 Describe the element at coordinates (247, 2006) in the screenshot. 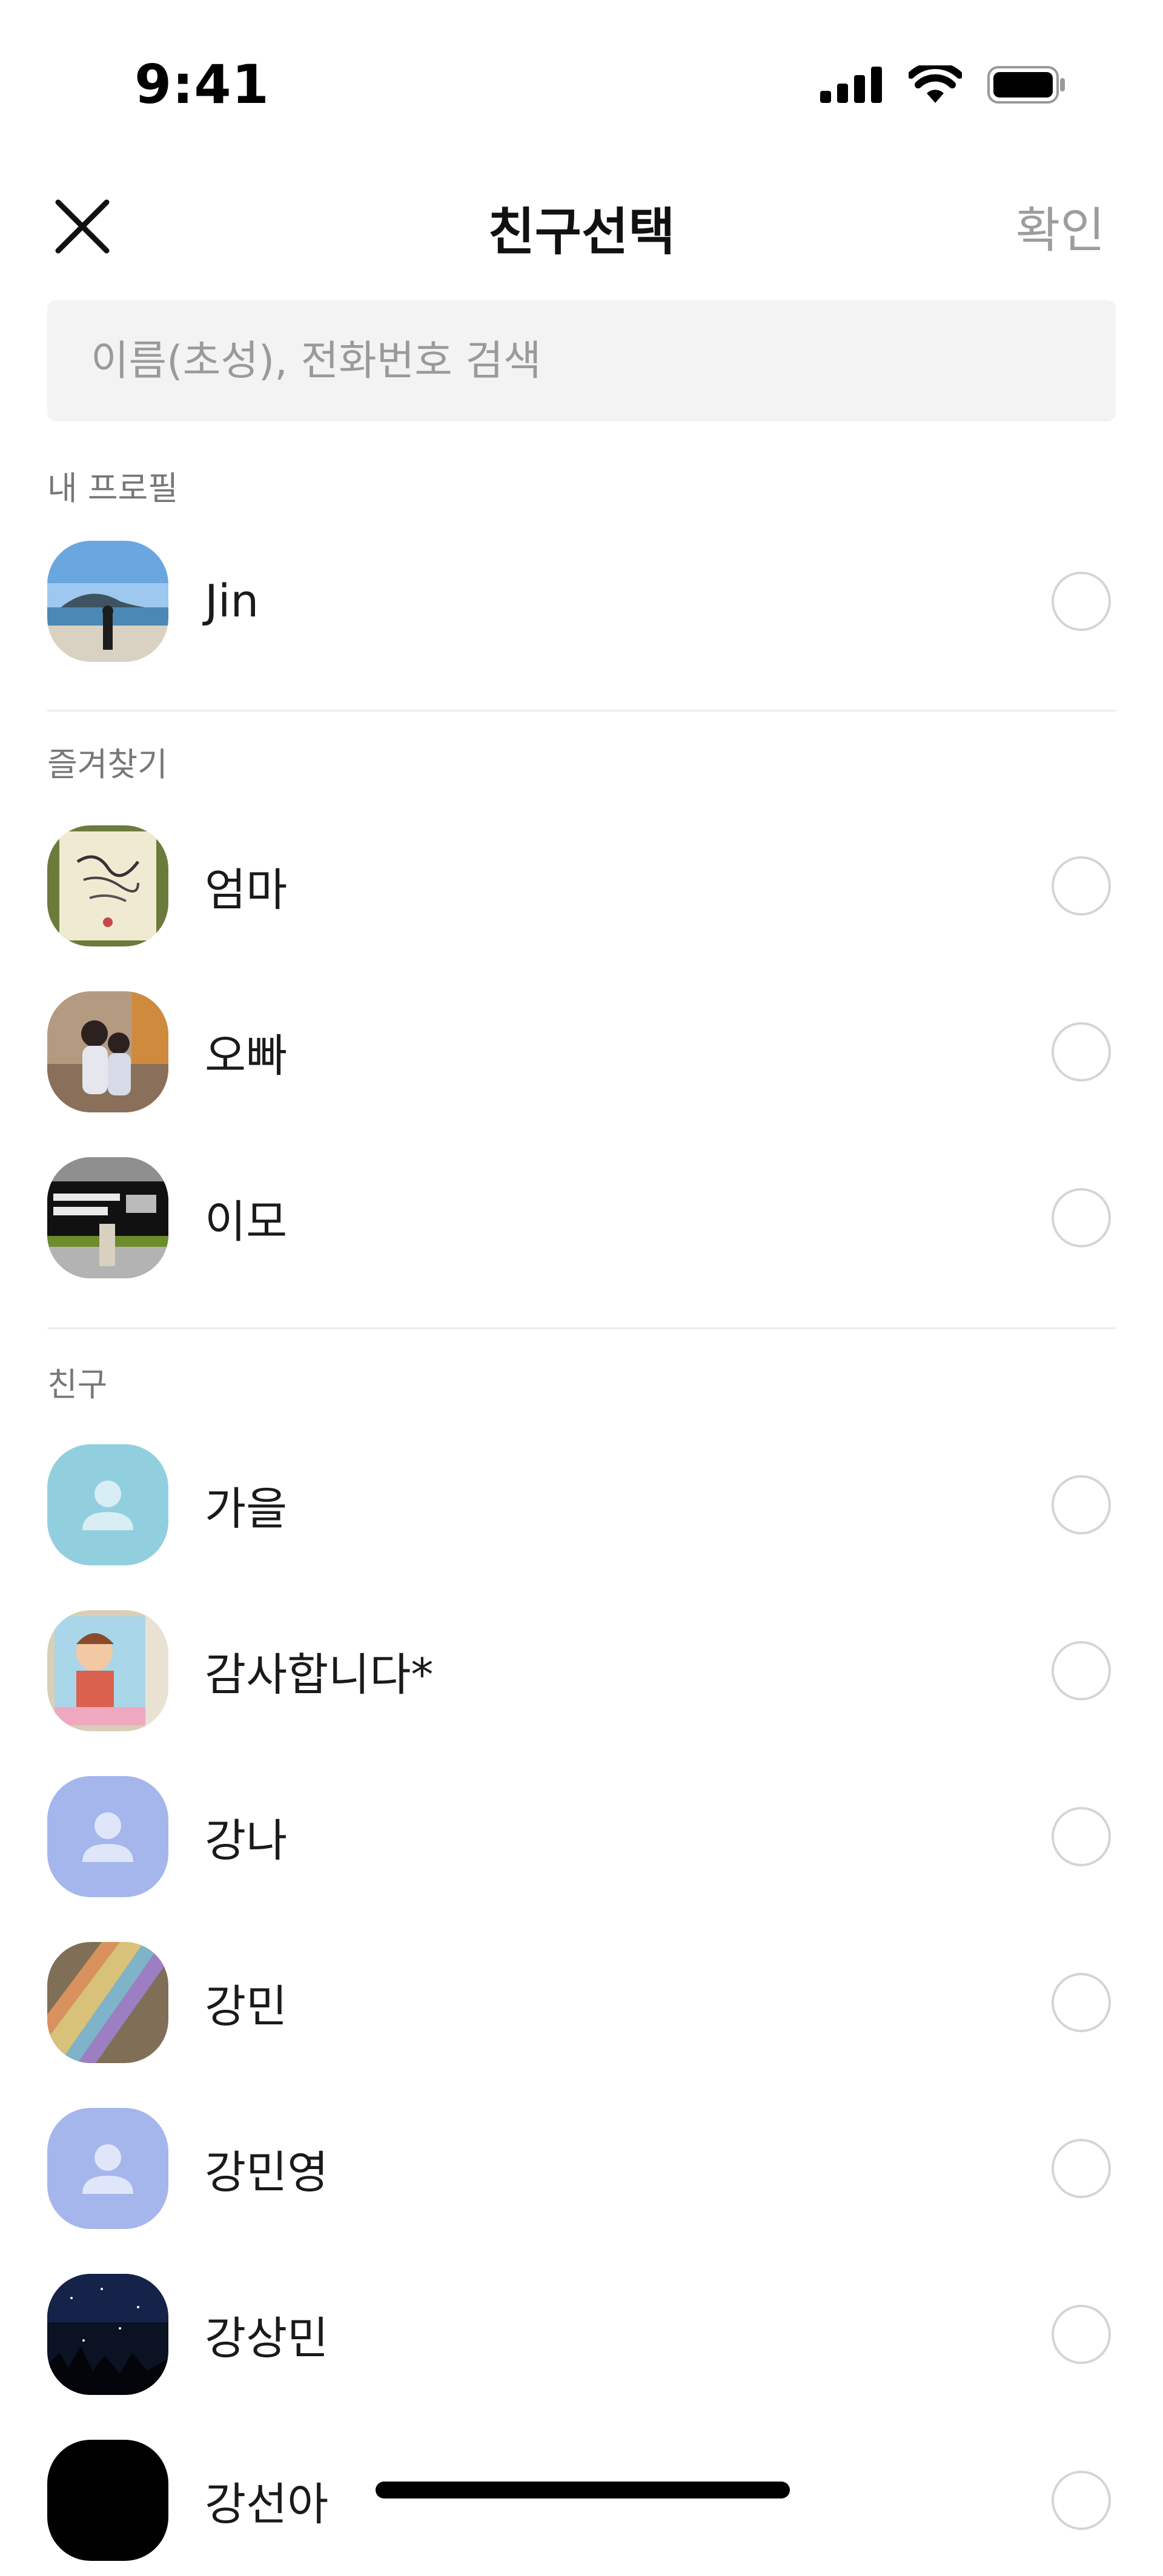

I see `contact-name: 강민` at that location.